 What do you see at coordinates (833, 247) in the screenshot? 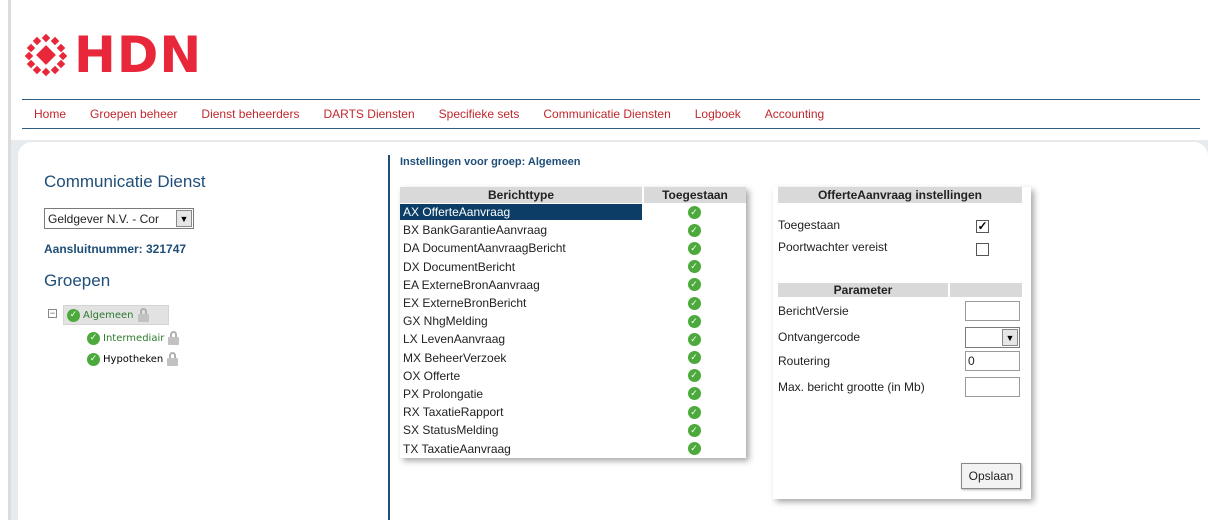
I see `poortwachter-label: Poortwachter vereist` at bounding box center [833, 247].